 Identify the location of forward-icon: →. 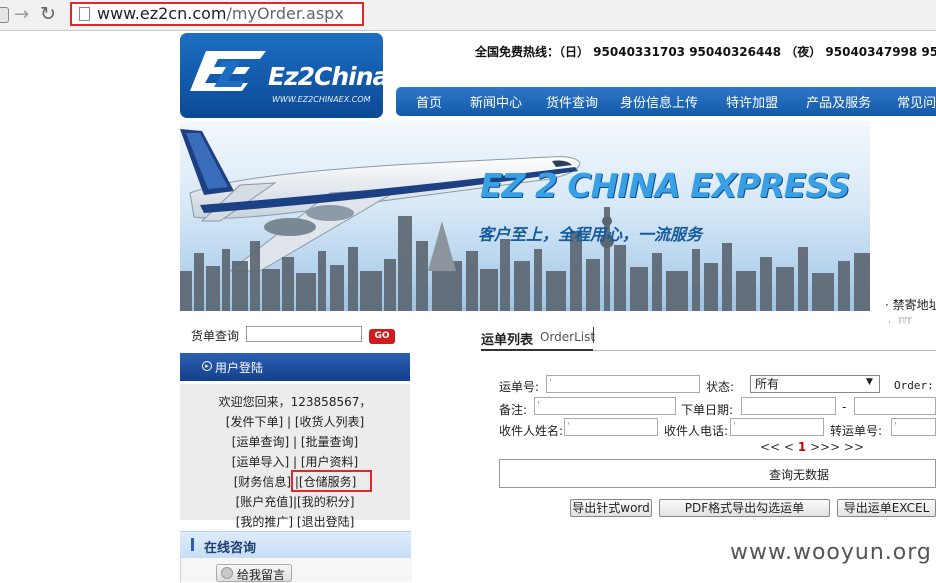
(21, 14).